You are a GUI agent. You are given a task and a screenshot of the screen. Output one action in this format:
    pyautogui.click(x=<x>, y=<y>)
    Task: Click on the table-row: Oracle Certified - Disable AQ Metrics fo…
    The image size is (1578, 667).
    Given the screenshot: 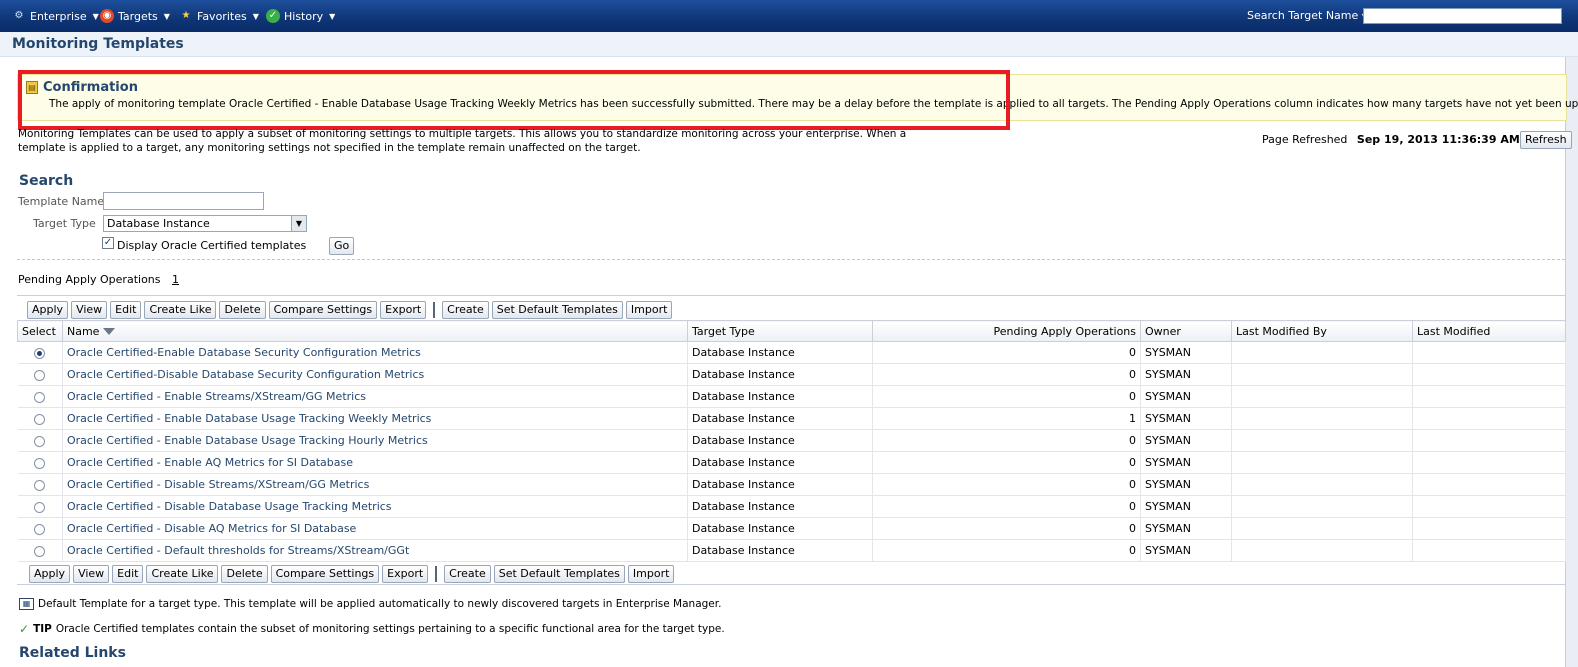 What is the action you would take?
    pyautogui.click(x=791, y=528)
    